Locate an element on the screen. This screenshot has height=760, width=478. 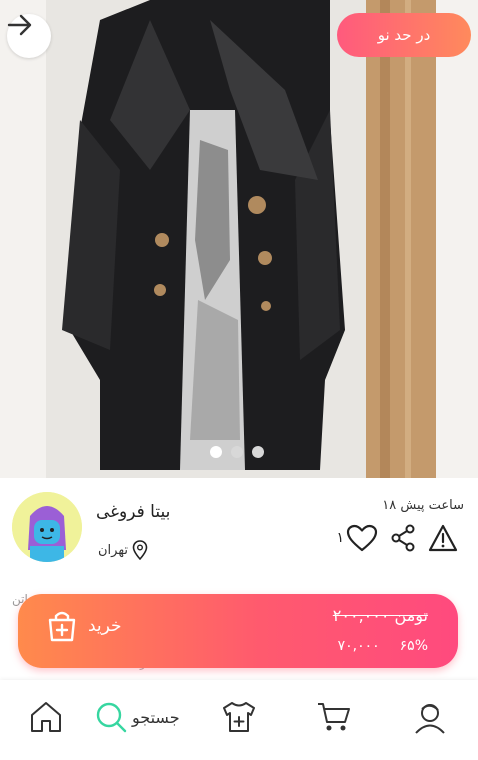
report-warning-icon is located at coordinates (443, 538).